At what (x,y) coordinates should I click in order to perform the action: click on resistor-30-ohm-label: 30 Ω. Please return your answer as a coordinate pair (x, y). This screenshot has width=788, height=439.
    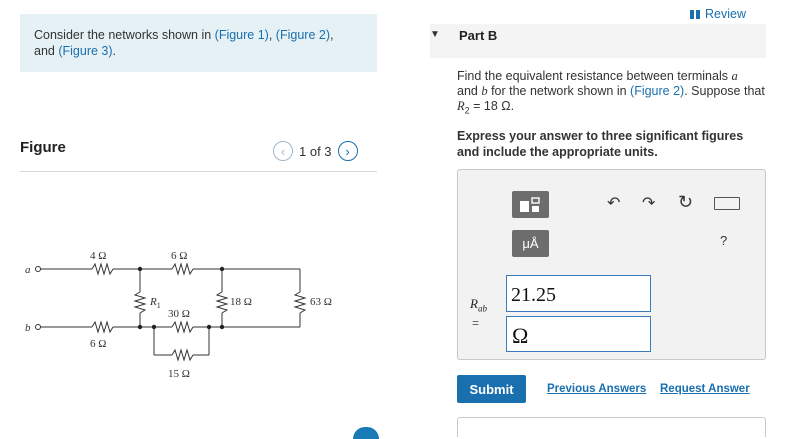
    Looking at the image, I should click on (179, 314).